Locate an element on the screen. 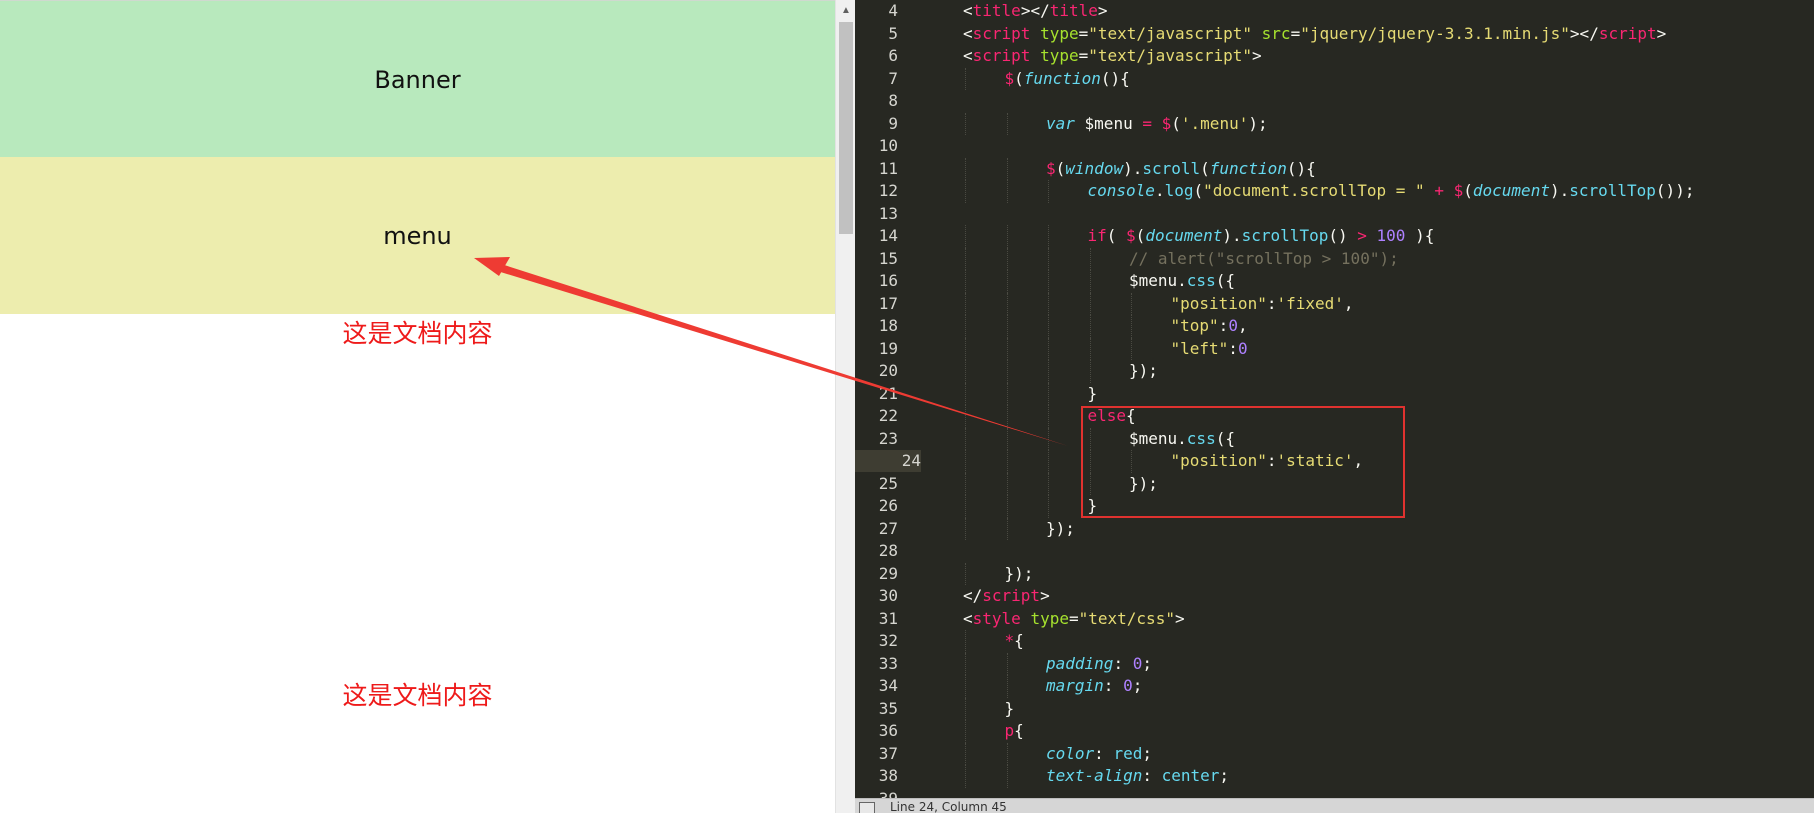 This screenshot has height=813, width=1814. line-number-text: 22 is located at coordinates (888, 415).